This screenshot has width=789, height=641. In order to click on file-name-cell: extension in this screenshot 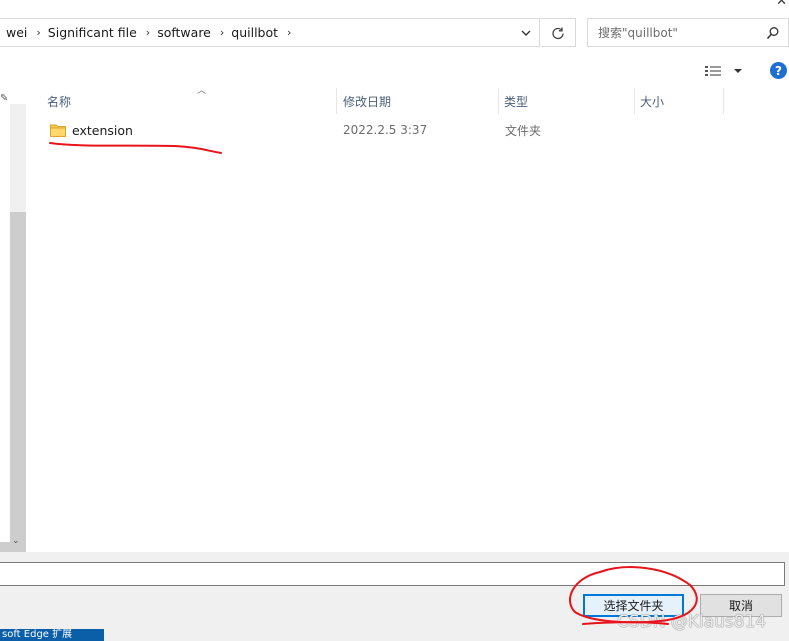, I will do `click(91, 130)`.